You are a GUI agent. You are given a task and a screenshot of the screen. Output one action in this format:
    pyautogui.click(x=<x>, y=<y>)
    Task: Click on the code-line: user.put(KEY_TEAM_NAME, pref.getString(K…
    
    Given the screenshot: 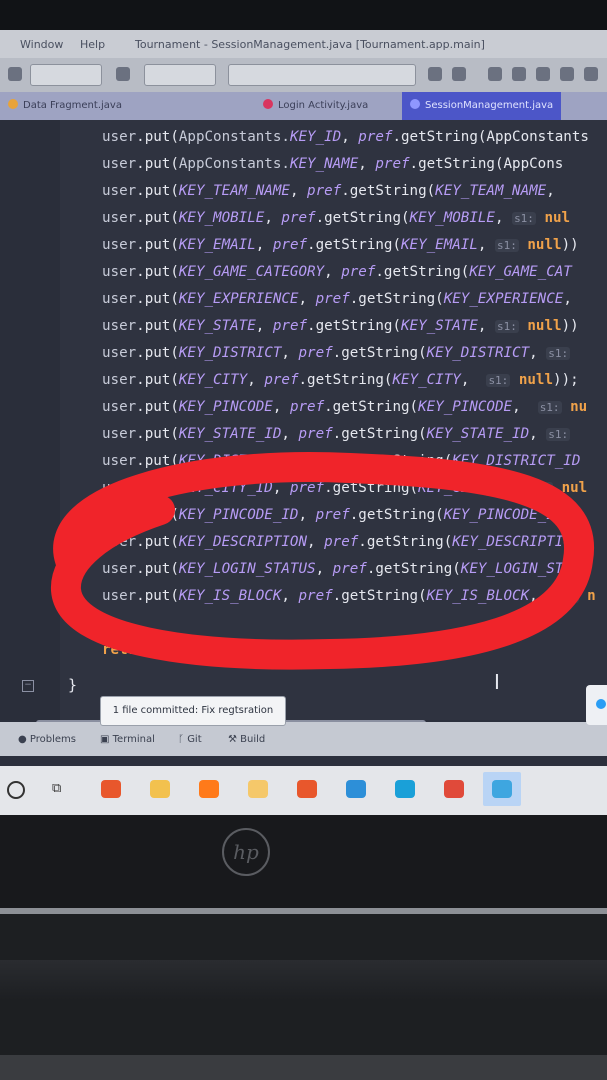 What is the action you would take?
    pyautogui.click(x=354, y=191)
    